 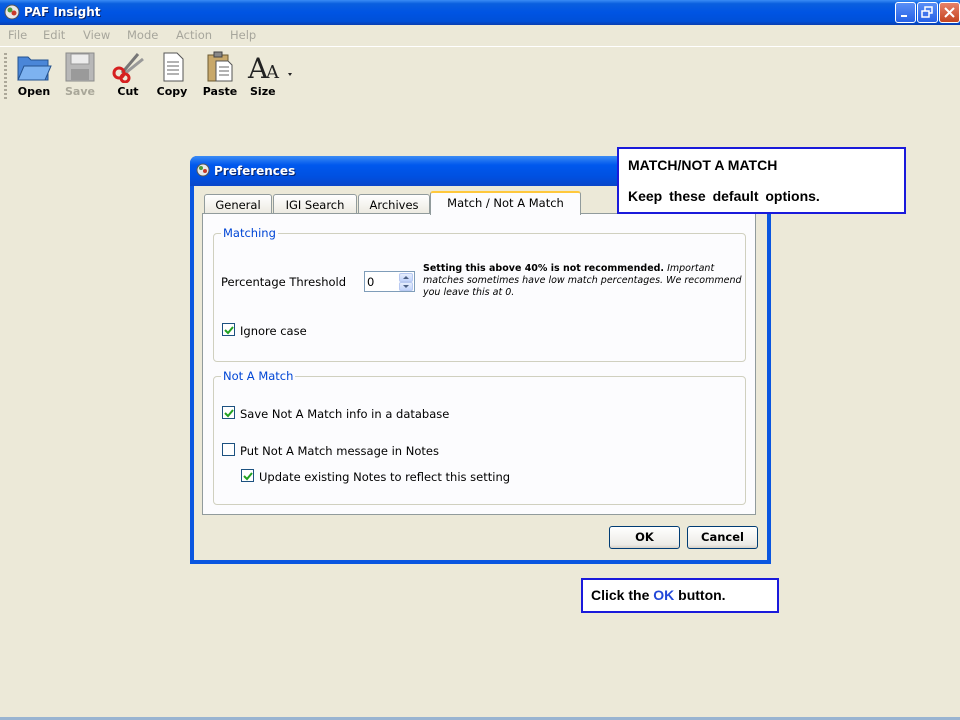 What do you see at coordinates (80, 91) in the screenshot?
I see `save-label: Save` at bounding box center [80, 91].